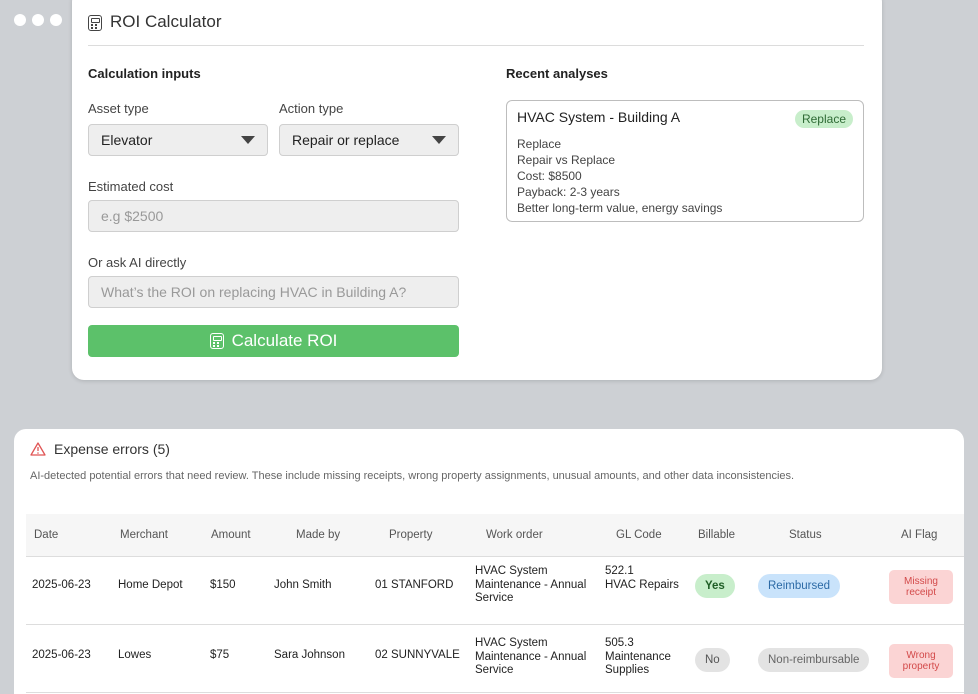  What do you see at coordinates (716, 535) in the screenshot?
I see `column-header: Billable` at bounding box center [716, 535].